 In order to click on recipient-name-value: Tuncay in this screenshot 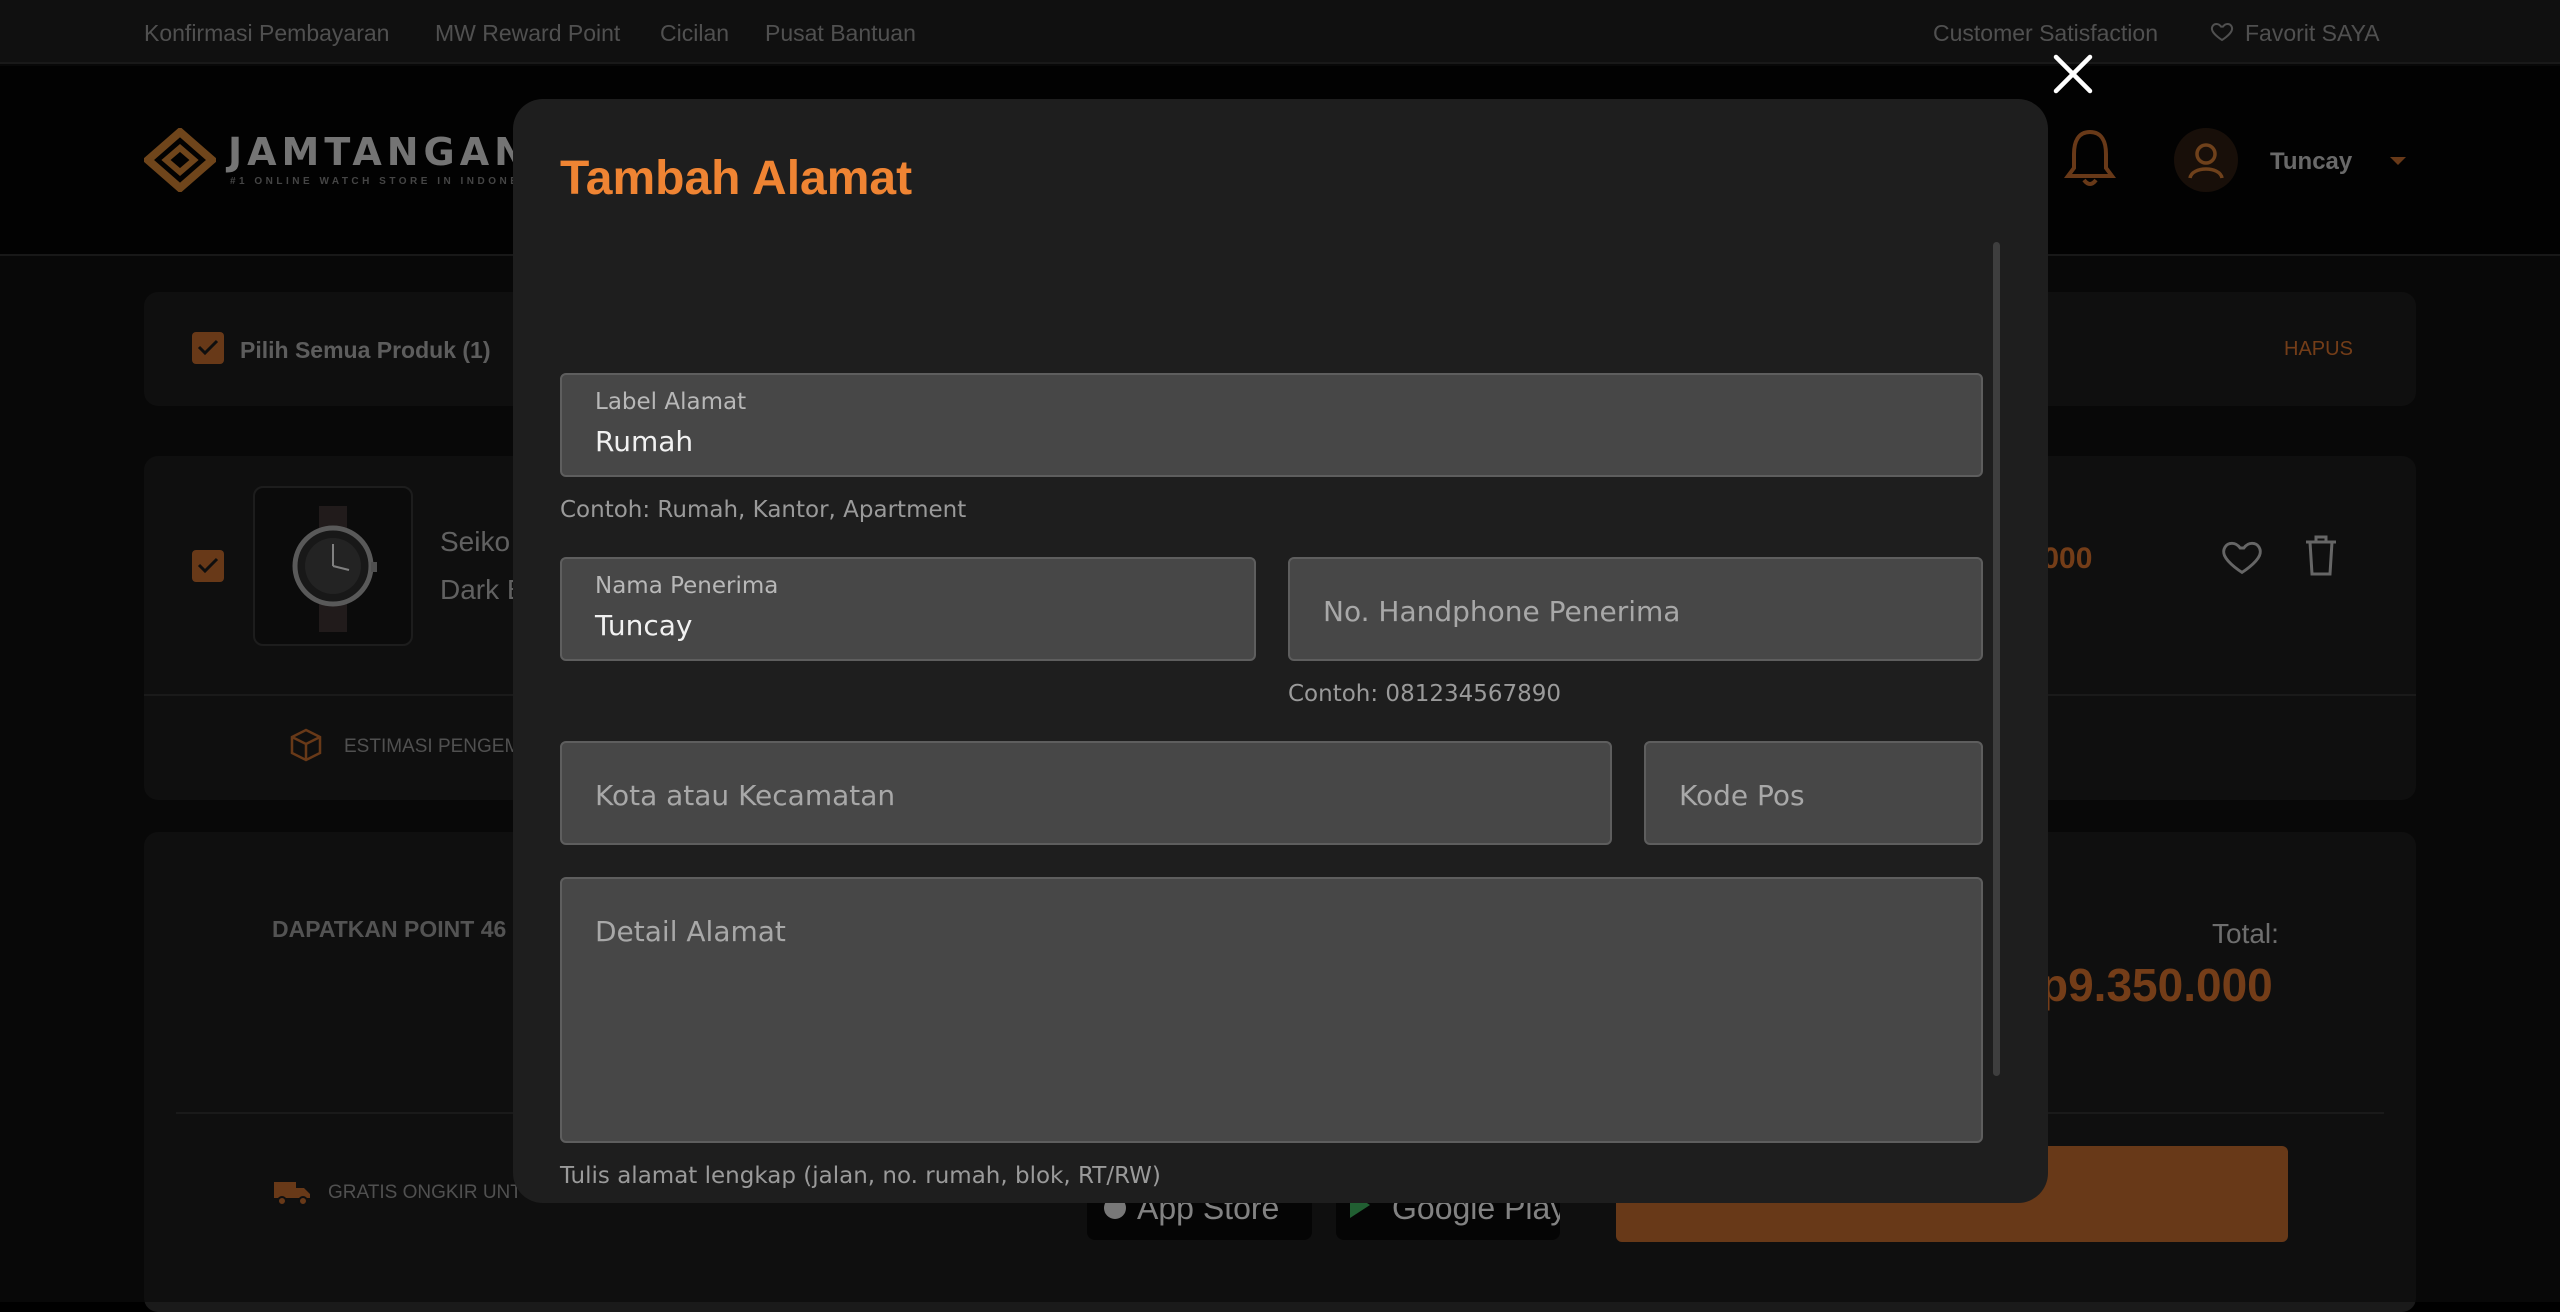, I will do `click(643, 625)`.